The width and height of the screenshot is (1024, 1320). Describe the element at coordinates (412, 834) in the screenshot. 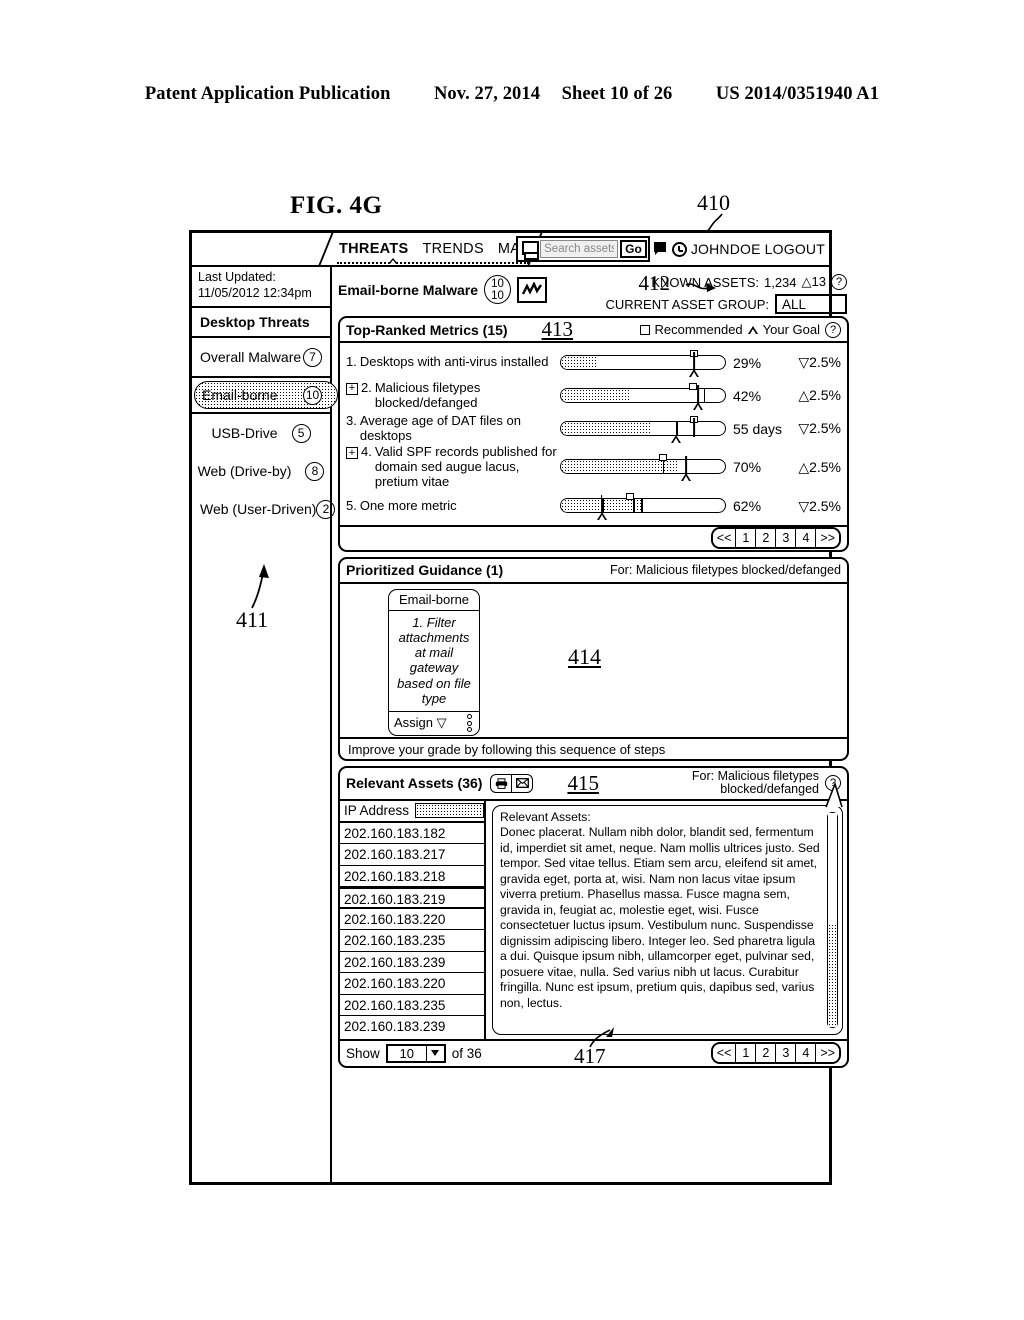

I see `table-row: 202.160.183.182` at that location.